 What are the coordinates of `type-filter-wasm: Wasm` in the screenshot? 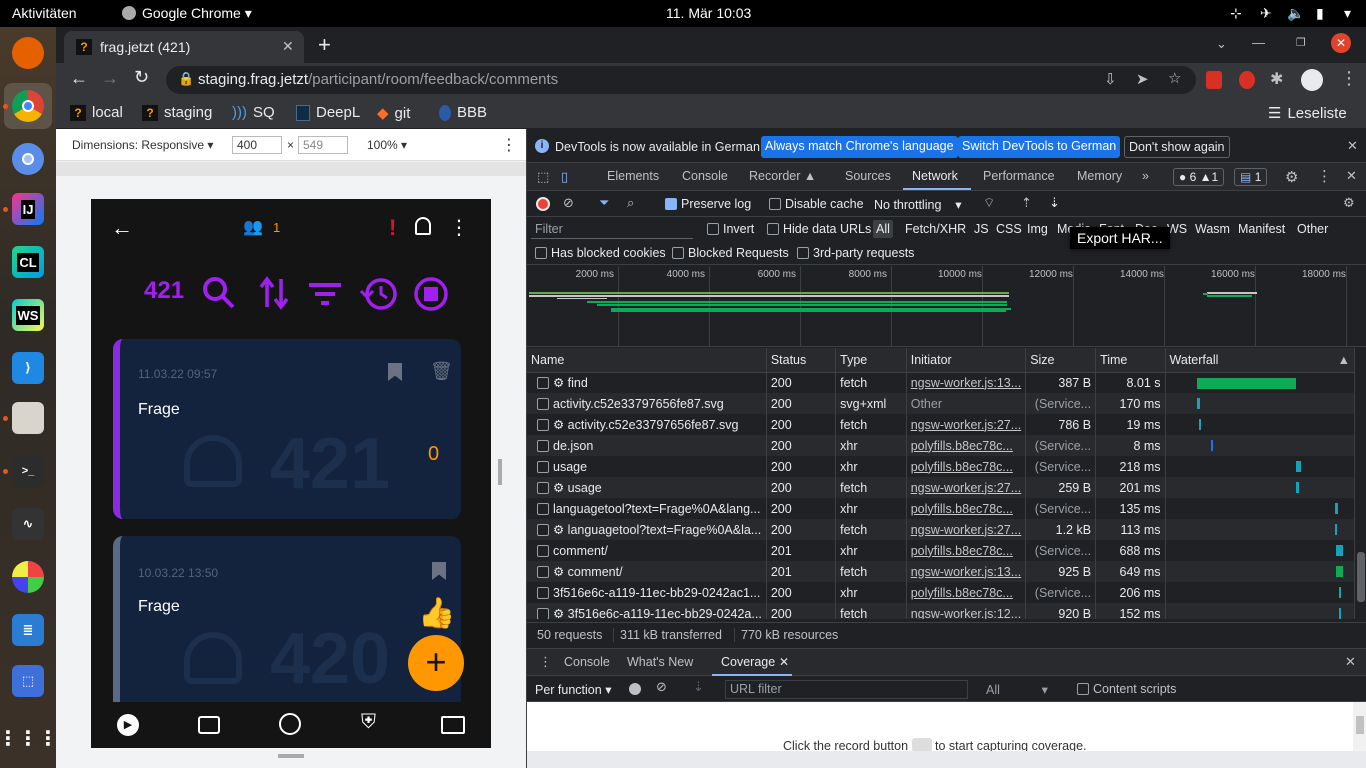 It's located at (1212, 229).